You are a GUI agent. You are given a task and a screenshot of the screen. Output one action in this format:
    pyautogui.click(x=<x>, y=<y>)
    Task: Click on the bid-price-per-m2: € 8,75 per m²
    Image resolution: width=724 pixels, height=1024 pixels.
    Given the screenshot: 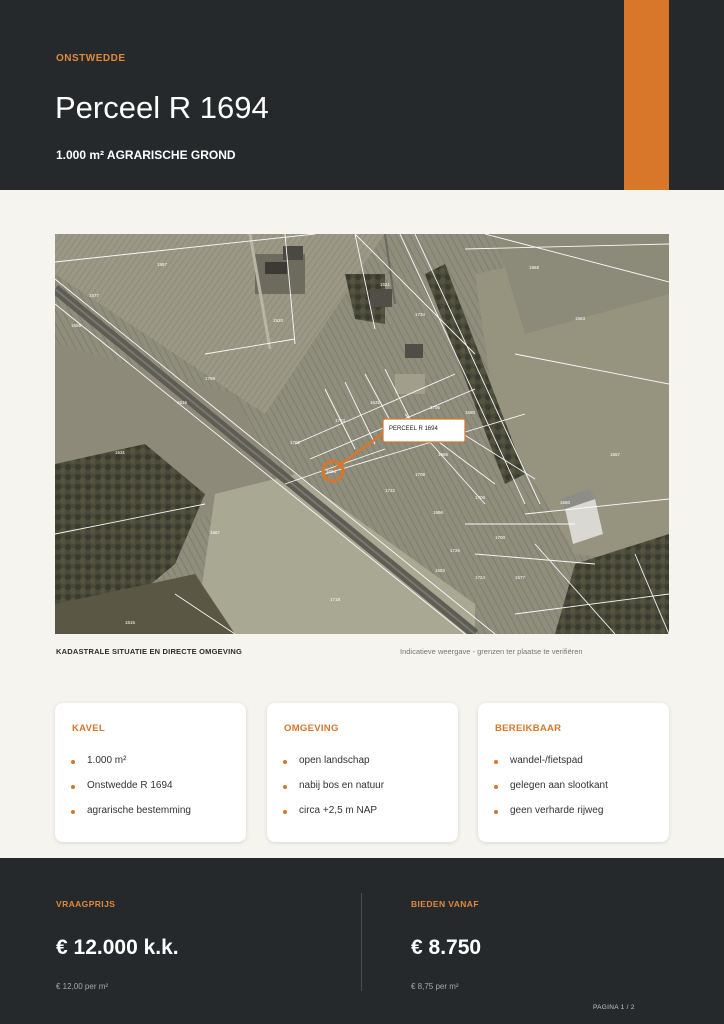 What is the action you would take?
    pyautogui.click(x=435, y=986)
    